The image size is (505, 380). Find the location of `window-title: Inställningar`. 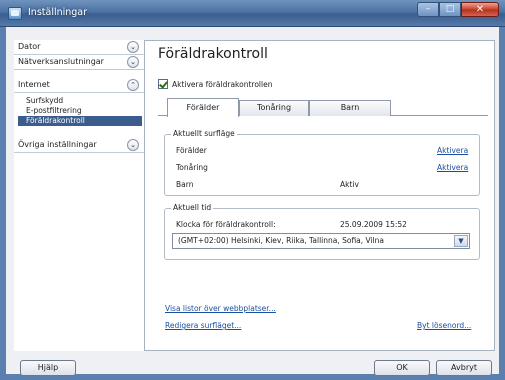

window-title: Inställningar is located at coordinates (58, 12).